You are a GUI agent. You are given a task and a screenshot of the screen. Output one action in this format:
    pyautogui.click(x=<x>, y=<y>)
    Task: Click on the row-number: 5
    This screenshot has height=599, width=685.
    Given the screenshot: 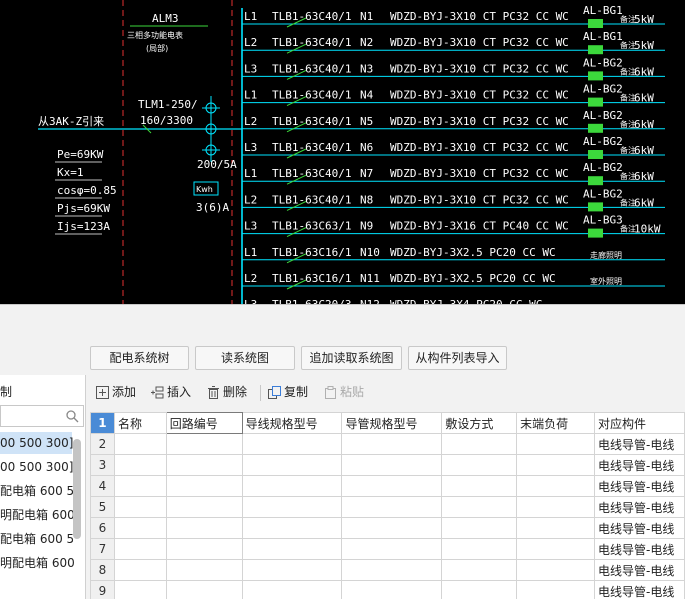 What is the action you would take?
    pyautogui.click(x=102, y=507)
    